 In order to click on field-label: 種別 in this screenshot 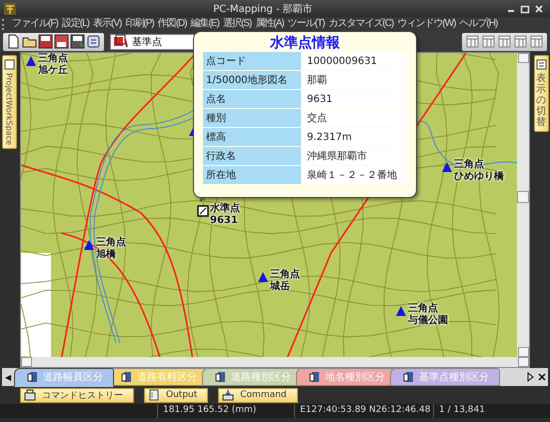, I will do `click(253, 118)`.